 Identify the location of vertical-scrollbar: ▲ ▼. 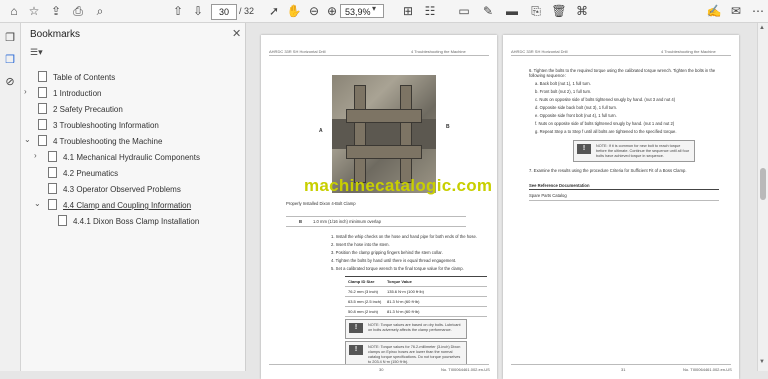
(762, 197).